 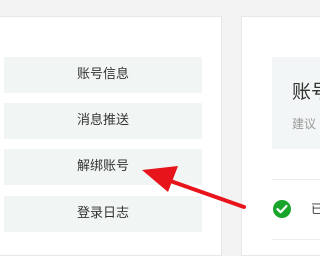 What do you see at coordinates (103, 214) in the screenshot?
I see `menu-item-login-log: 登录日志` at bounding box center [103, 214].